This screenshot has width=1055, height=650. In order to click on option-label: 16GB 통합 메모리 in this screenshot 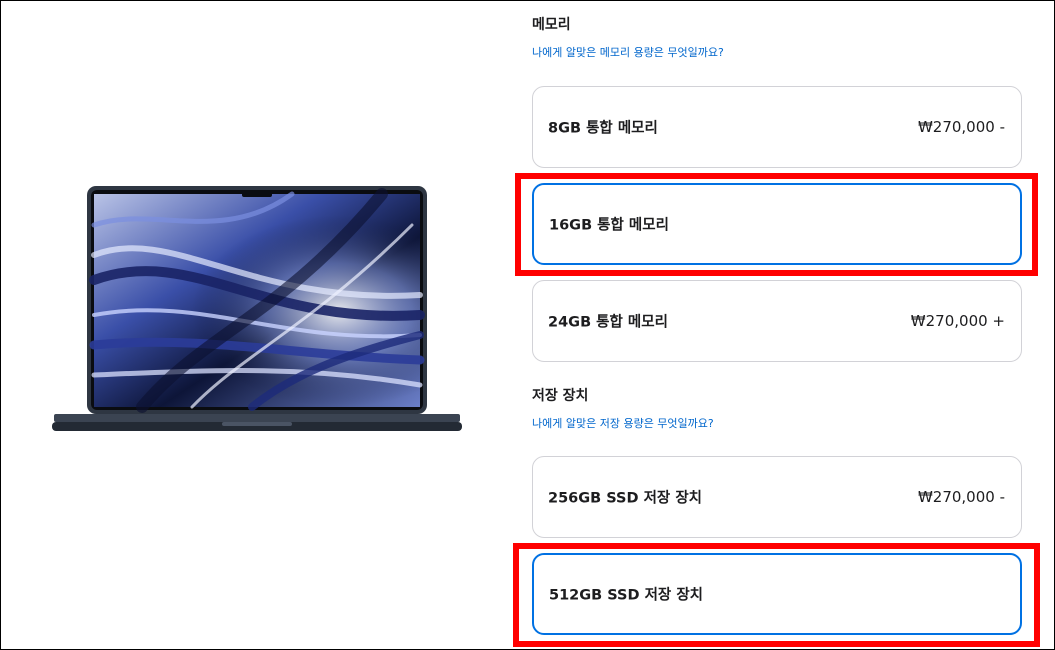, I will do `click(609, 225)`.